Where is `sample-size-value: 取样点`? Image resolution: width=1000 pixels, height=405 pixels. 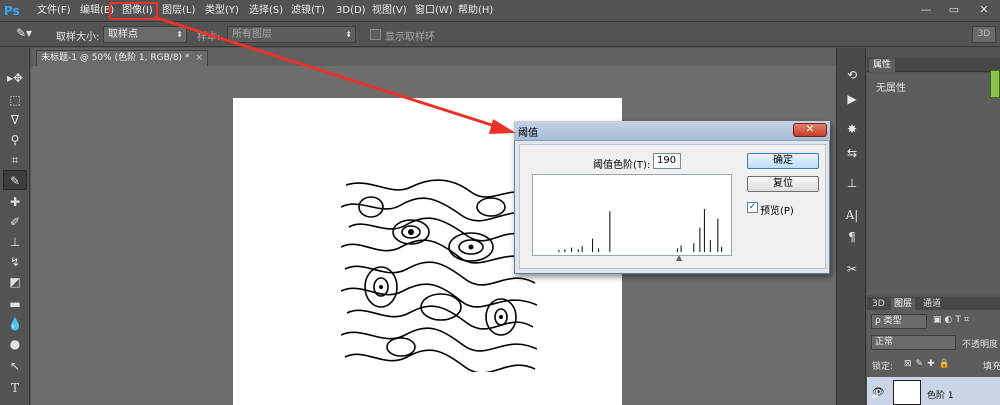
sample-size-value: 取样点 is located at coordinates (123, 34).